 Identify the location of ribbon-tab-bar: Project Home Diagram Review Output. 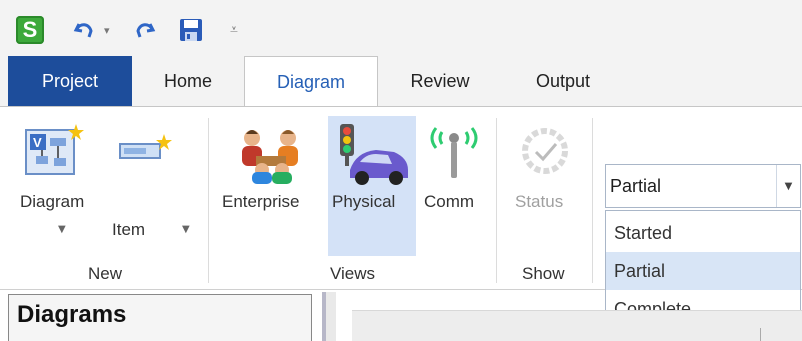
(401, 81).